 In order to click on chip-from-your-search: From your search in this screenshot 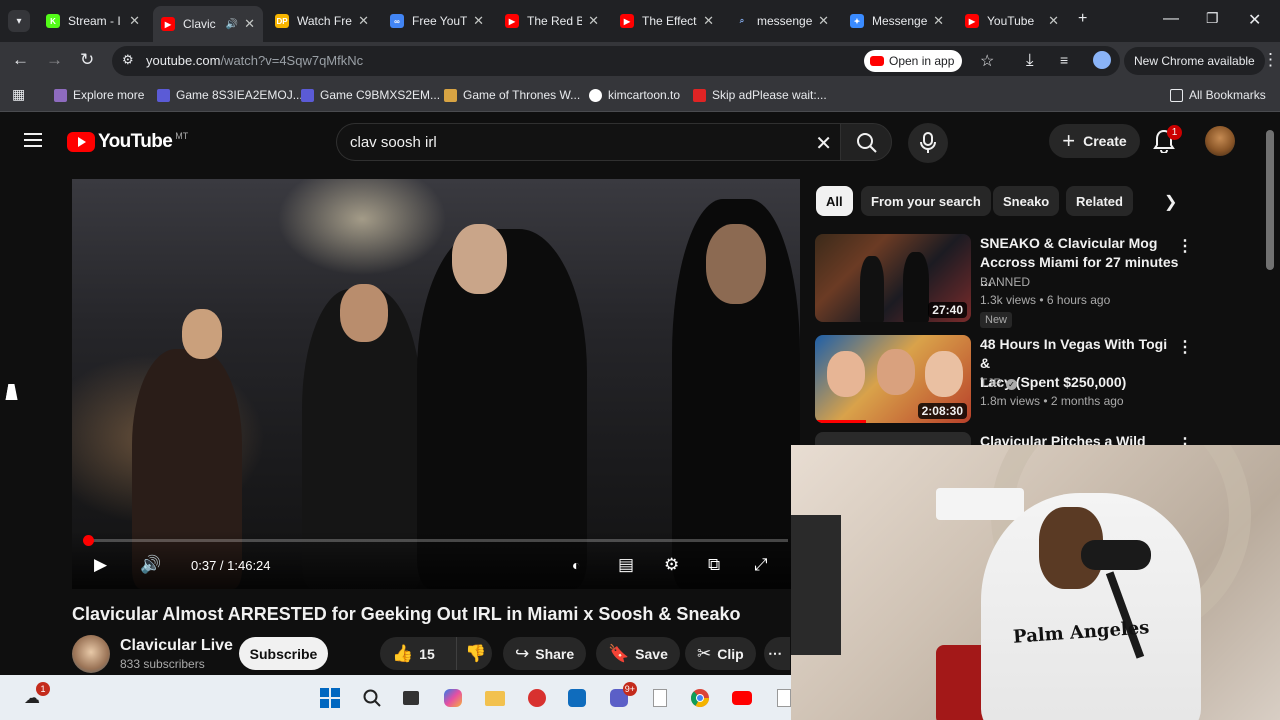, I will do `click(926, 201)`.